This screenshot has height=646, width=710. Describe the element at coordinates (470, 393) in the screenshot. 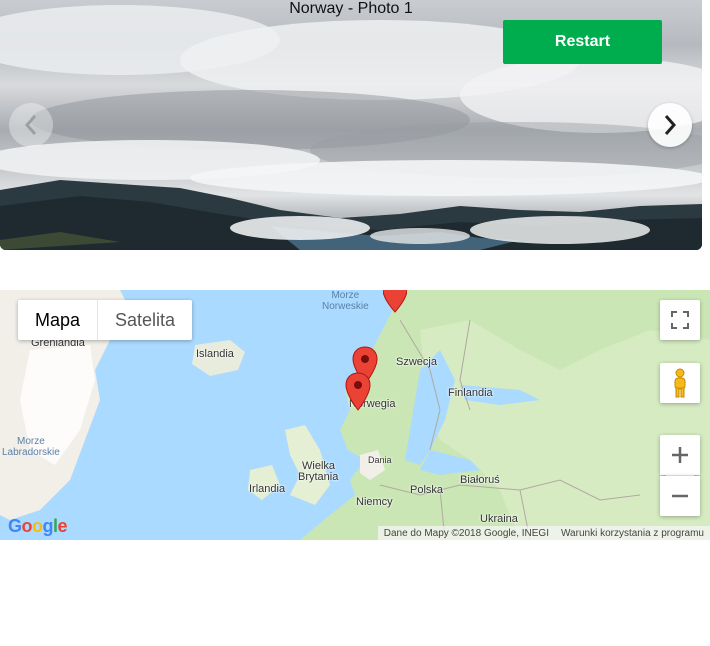

I see `label-finland: Finlandia` at that location.